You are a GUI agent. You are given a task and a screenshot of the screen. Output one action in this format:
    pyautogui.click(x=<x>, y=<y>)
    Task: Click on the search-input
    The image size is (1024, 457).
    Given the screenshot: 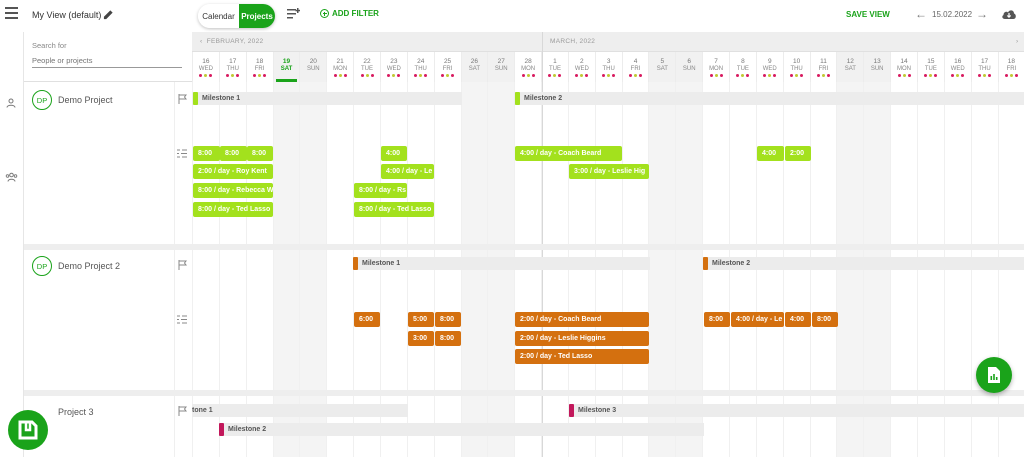 What is the action you would take?
    pyautogui.click(x=107, y=61)
    